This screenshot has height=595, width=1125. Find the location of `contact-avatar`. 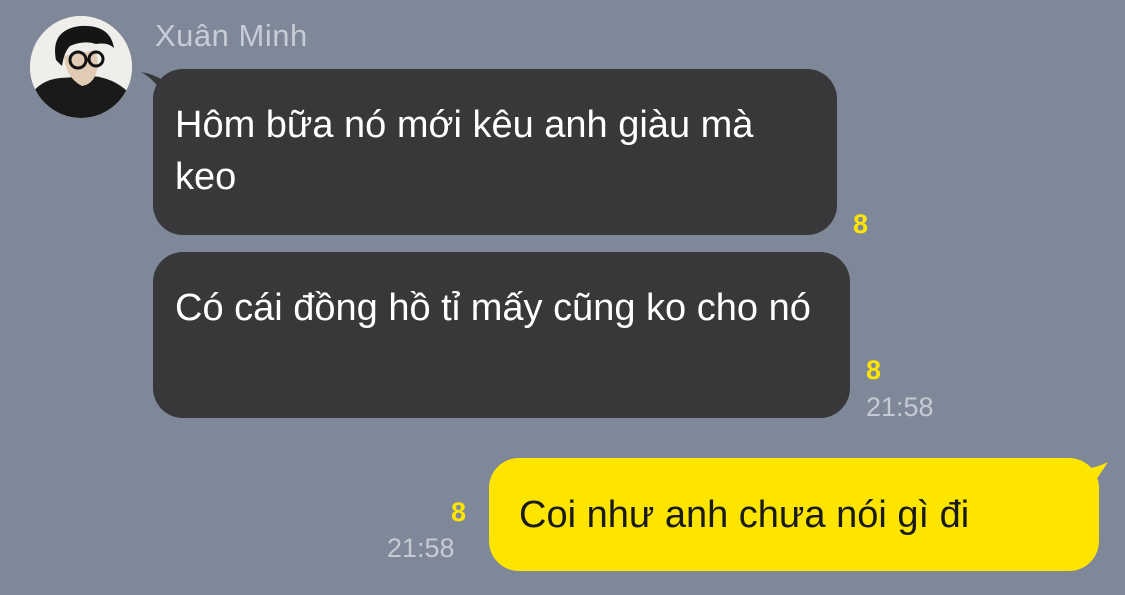

contact-avatar is located at coordinates (81, 67).